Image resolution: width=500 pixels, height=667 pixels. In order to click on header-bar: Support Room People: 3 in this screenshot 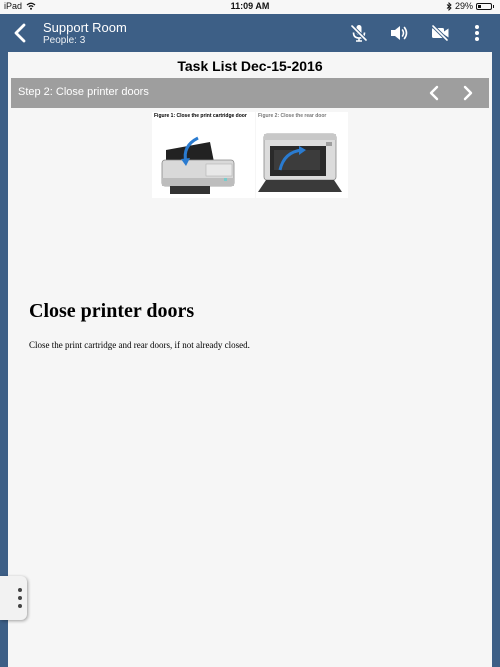, I will do `click(250, 33)`.